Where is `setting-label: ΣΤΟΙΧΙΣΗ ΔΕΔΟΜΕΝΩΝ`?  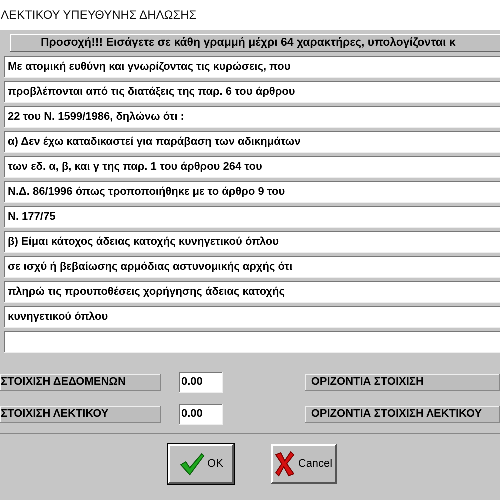
setting-label: ΣΤΟΙΧΙΣΗ ΔΕΔΟΜΕΝΩΝ is located at coordinates (80, 382).